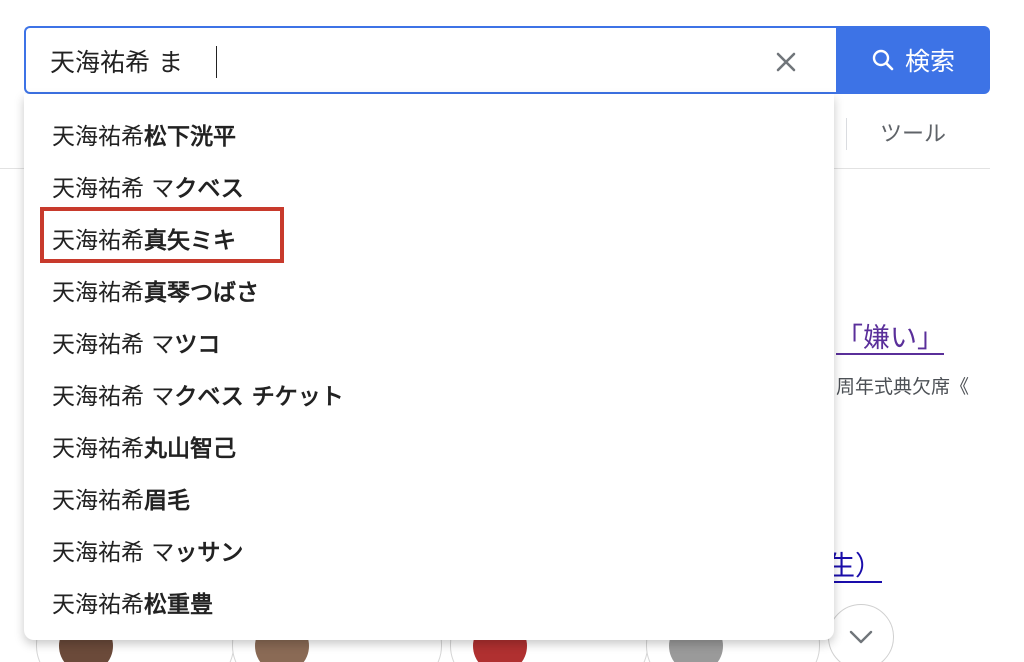 The height and width of the screenshot is (662, 1024). Describe the element at coordinates (167, 501) in the screenshot. I see `suggestion-completion: 眉毛` at that location.